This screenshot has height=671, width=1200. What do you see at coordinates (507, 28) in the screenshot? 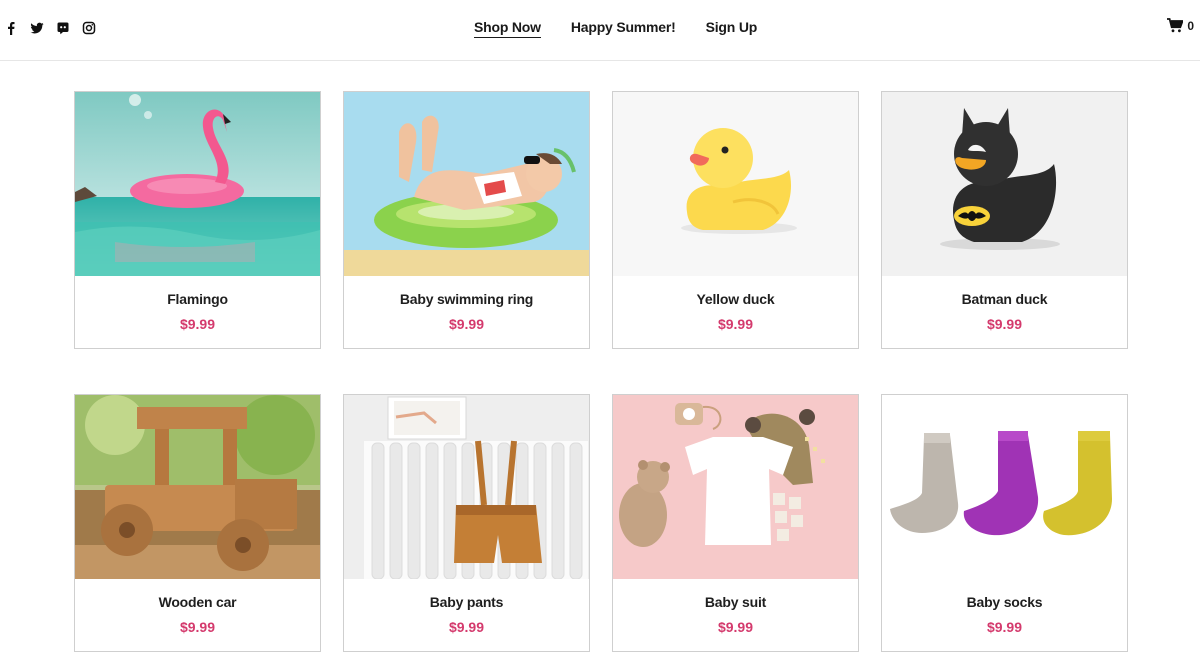
I see `nav-shop-now: Shop Now` at bounding box center [507, 28].